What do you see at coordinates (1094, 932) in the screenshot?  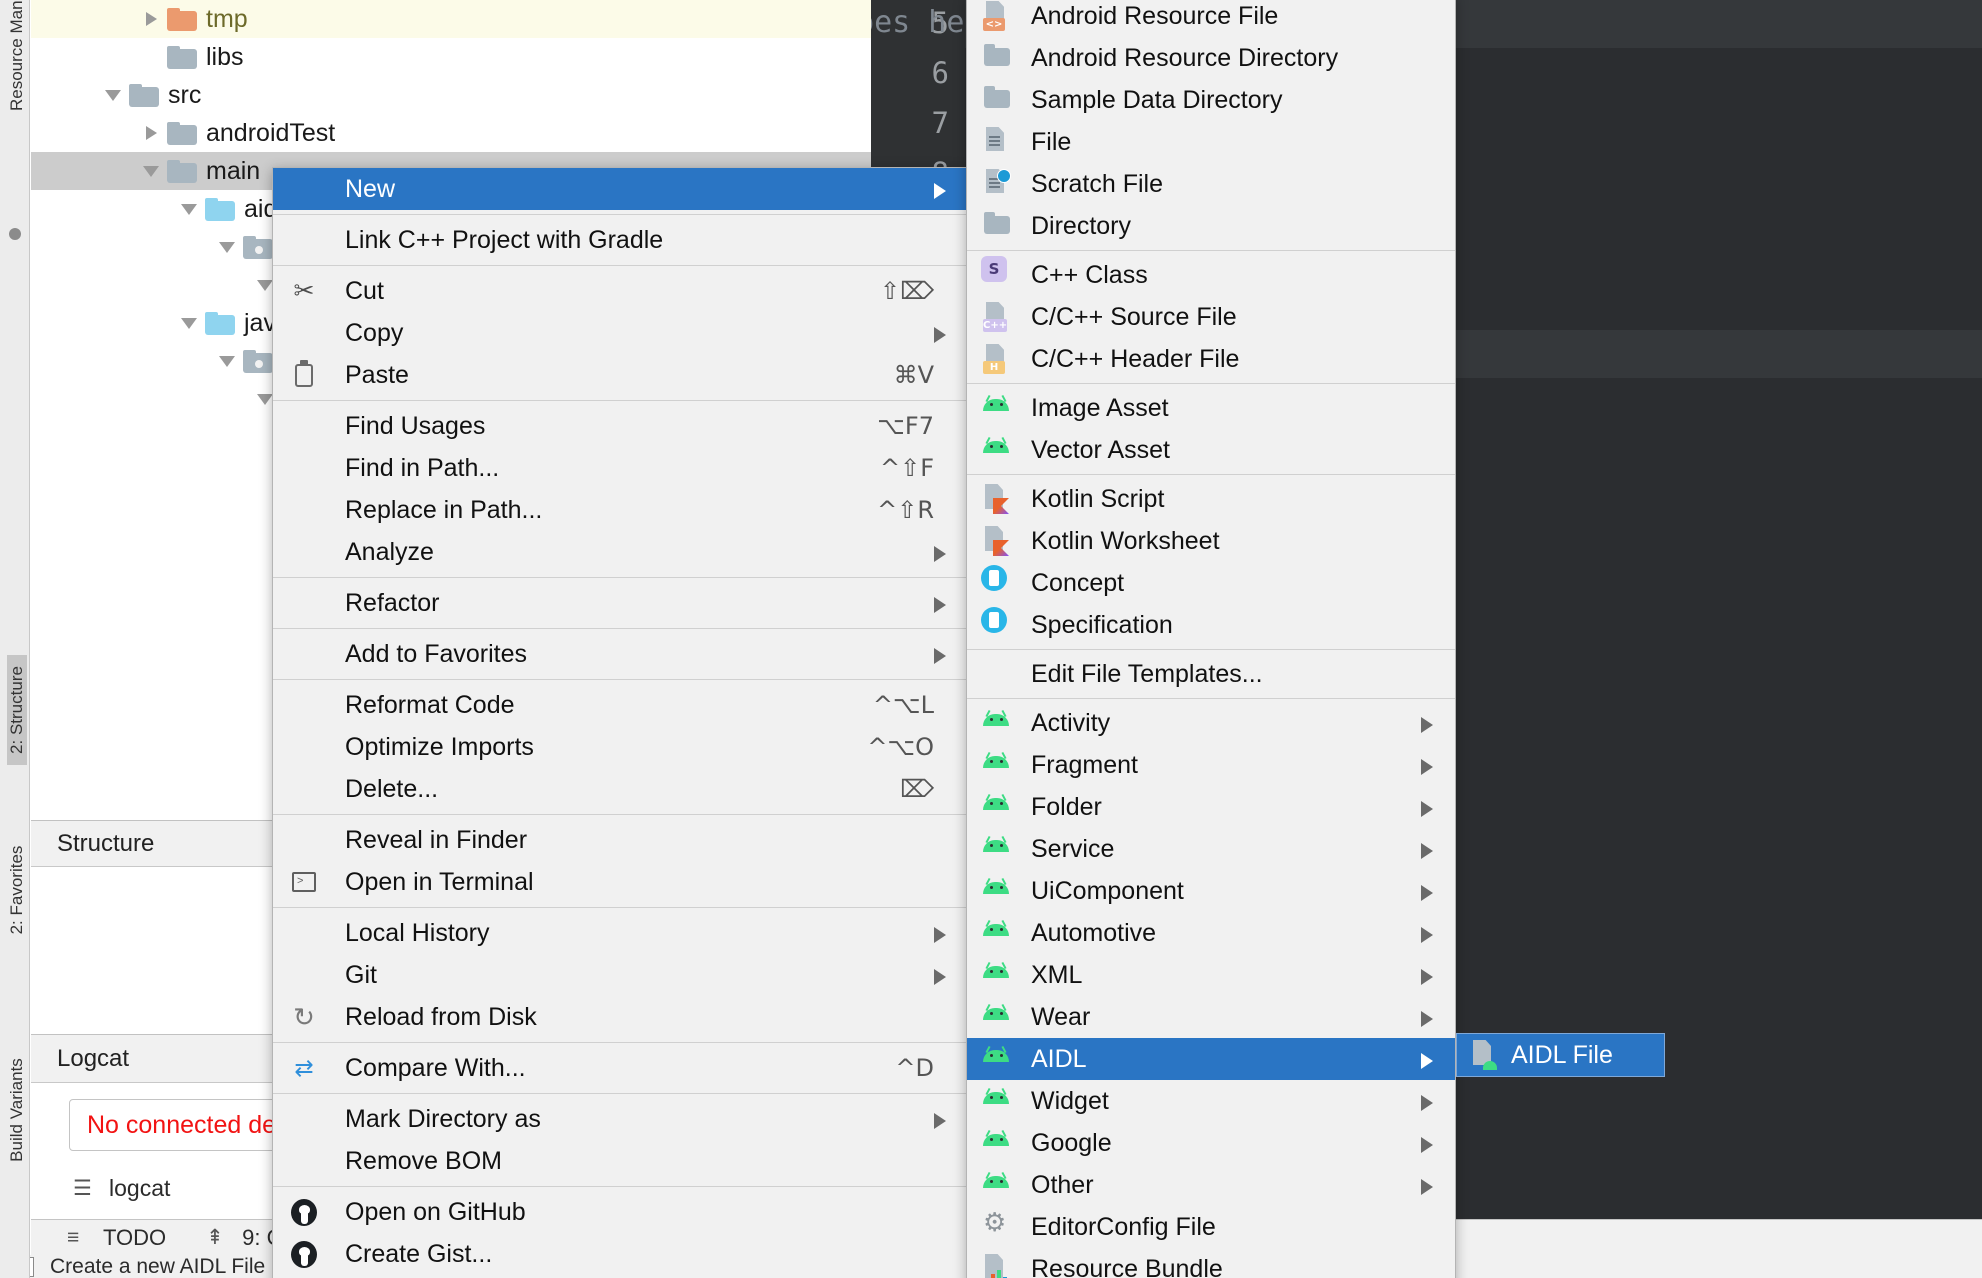 I see `new-submenu-item-label: Automotive` at bounding box center [1094, 932].